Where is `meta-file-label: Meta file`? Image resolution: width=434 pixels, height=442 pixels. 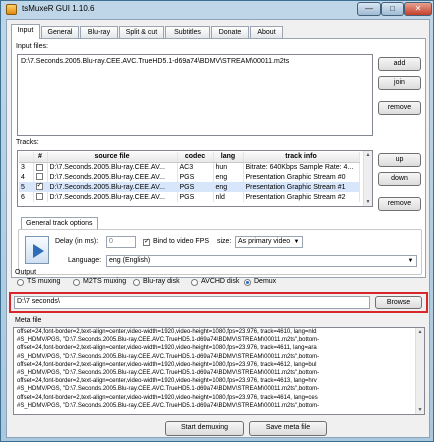
meta-file-label: Meta file is located at coordinates (28, 320).